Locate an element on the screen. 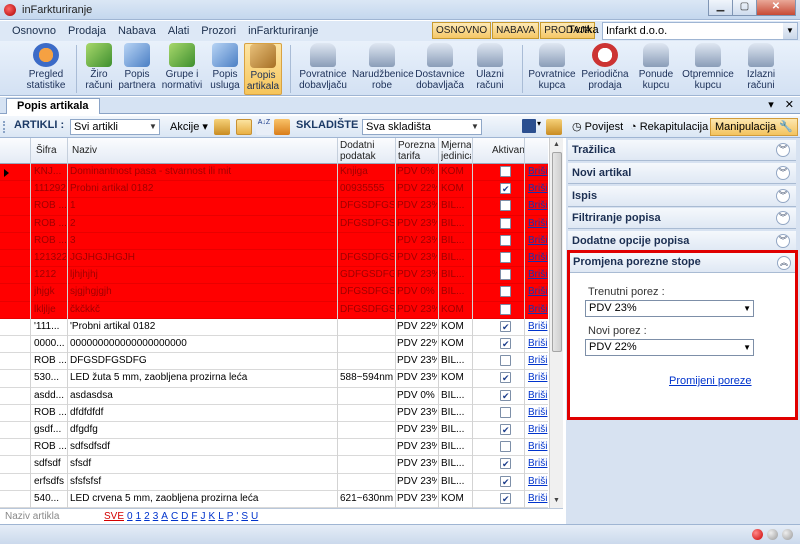 The height and width of the screenshot is (544, 800). ribbon-popis-artikala: Popis artikala is located at coordinates (263, 69).